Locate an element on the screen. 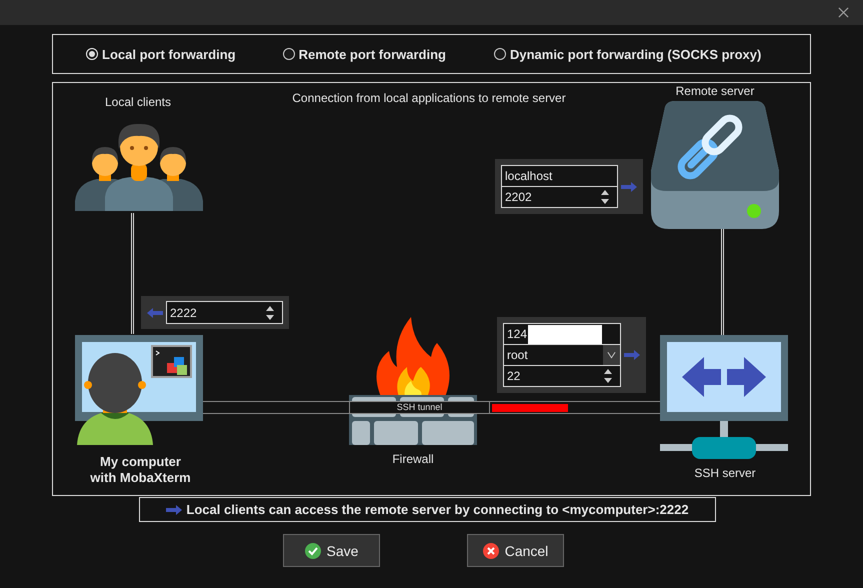 The width and height of the screenshot is (863, 588). user-dropdown: root is located at coordinates (562, 355).